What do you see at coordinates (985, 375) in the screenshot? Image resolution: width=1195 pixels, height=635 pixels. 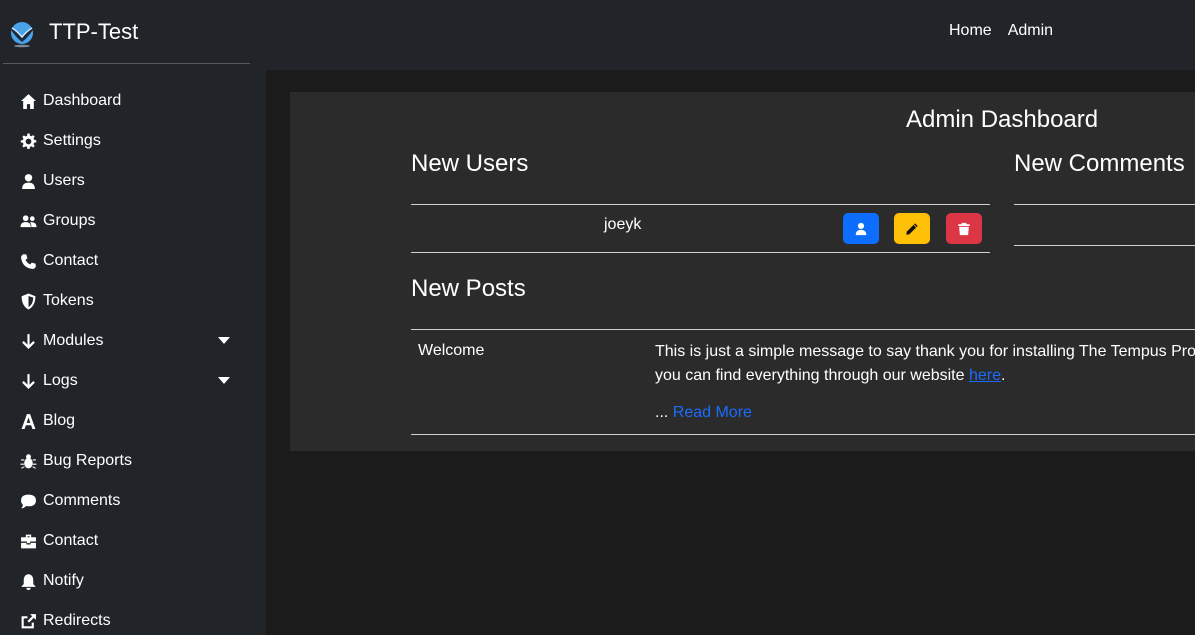 I see `website-link: here` at bounding box center [985, 375].